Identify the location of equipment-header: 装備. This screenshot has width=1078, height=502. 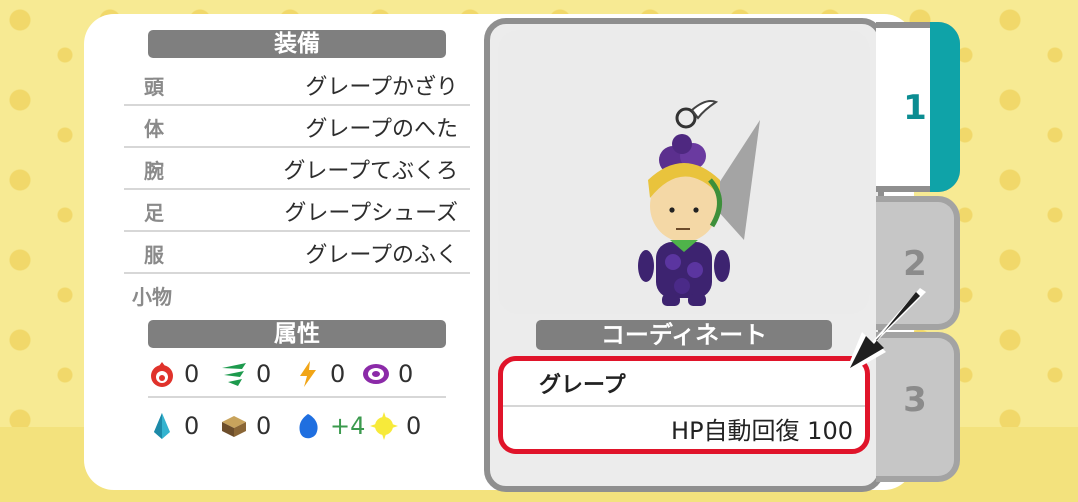
(297, 44).